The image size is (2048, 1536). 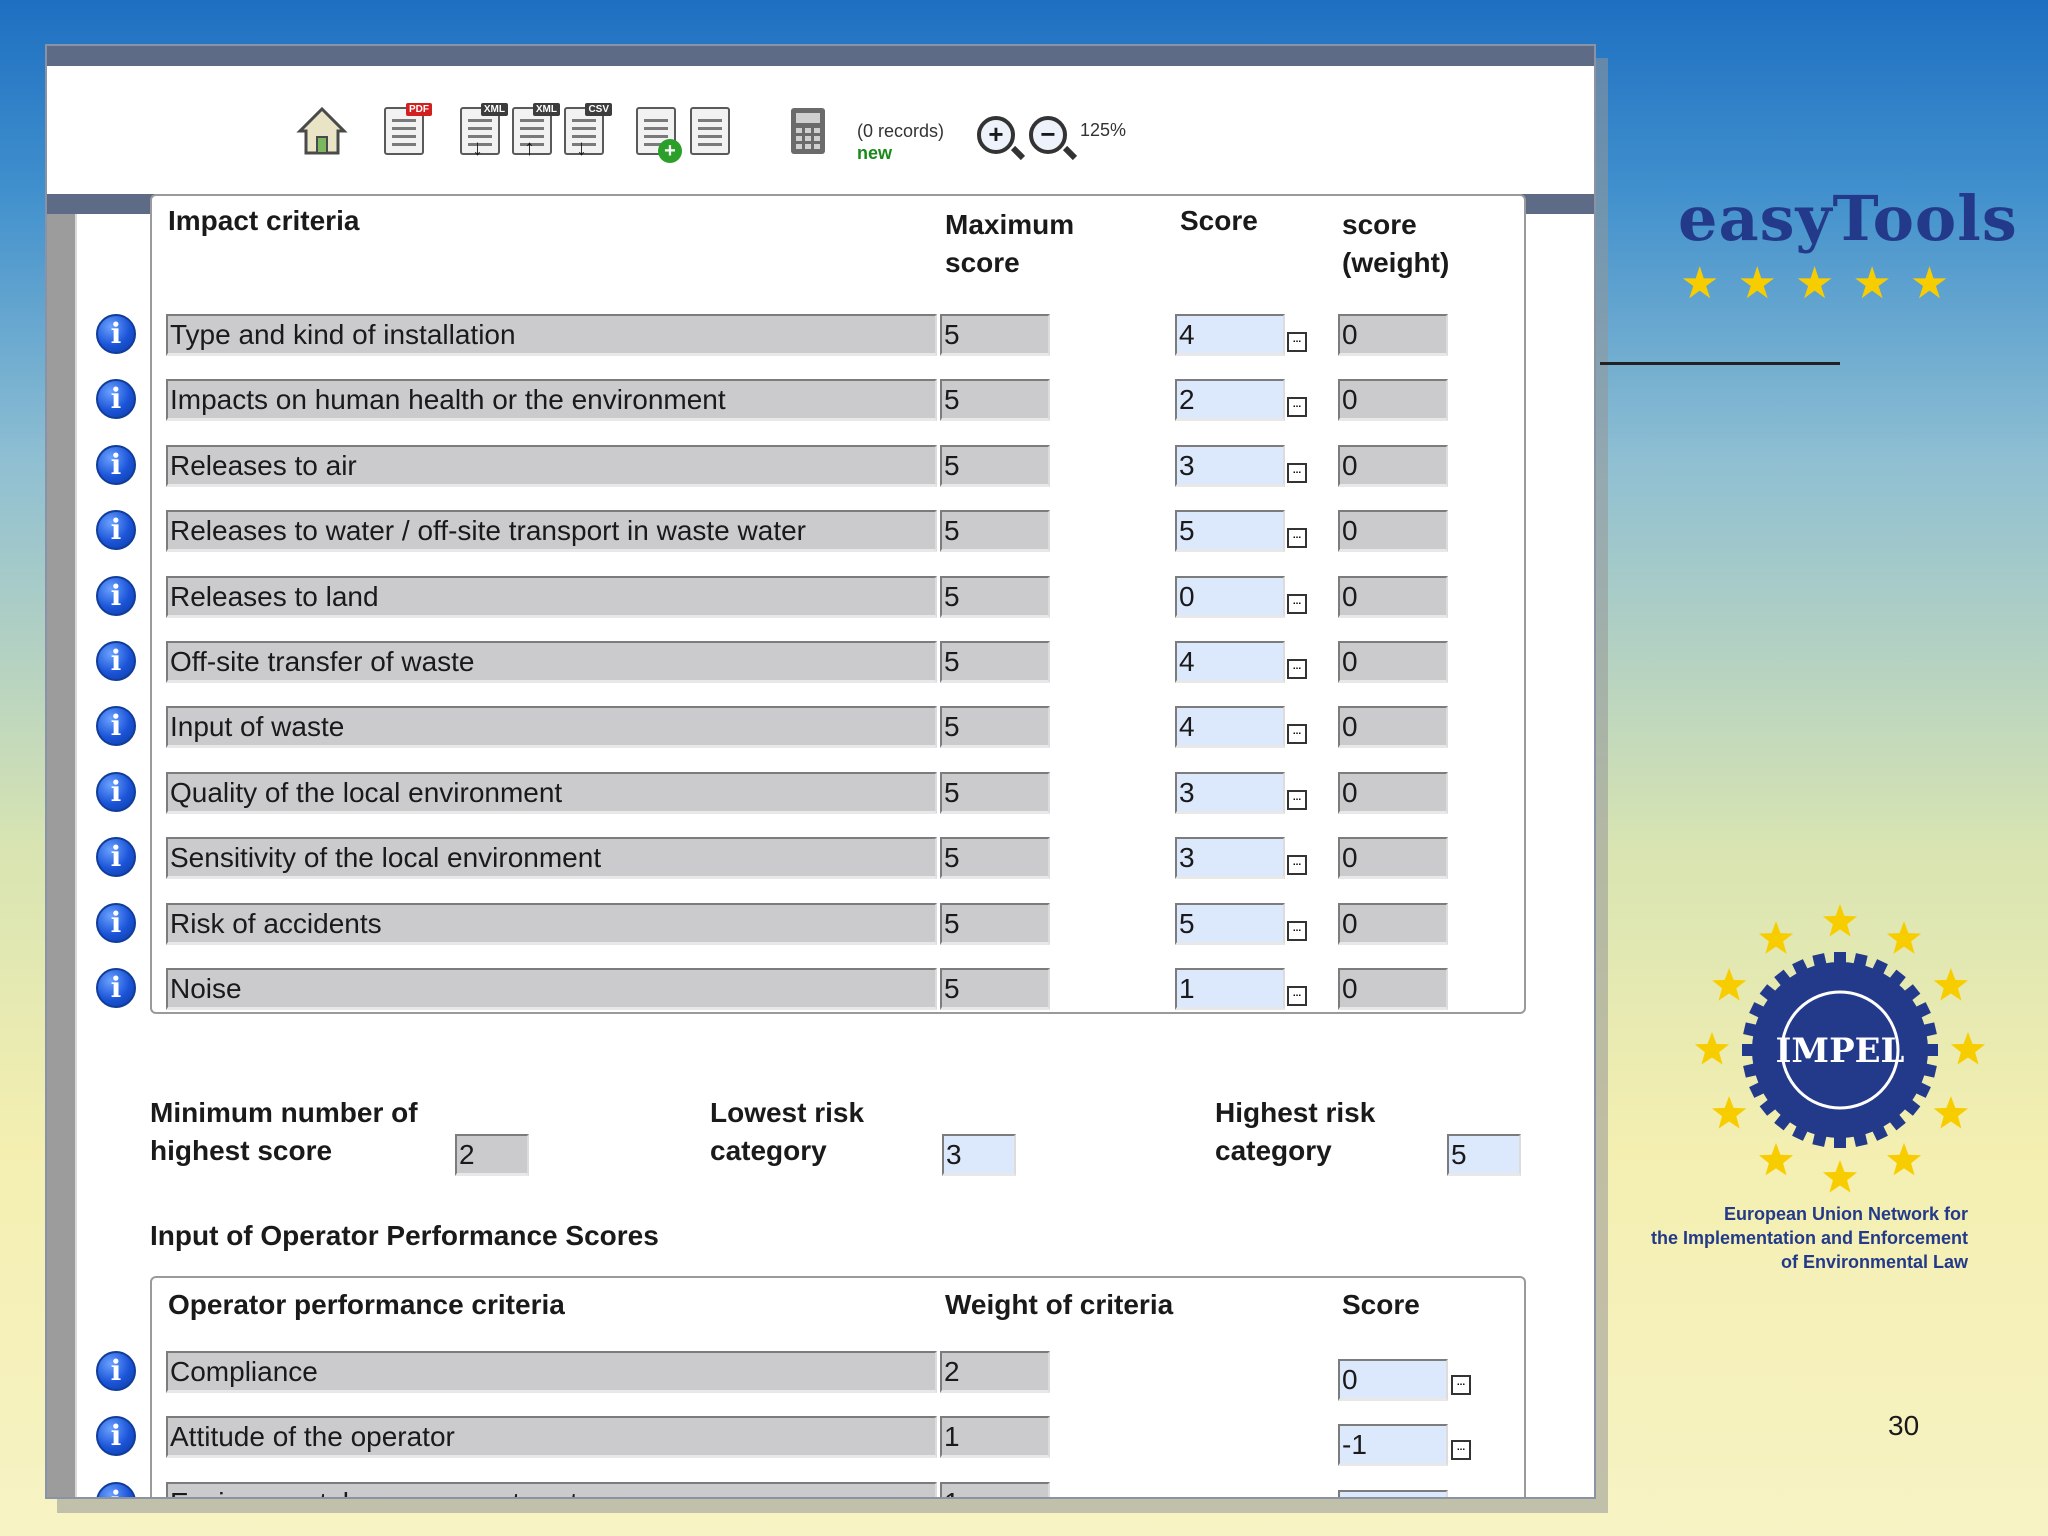 What do you see at coordinates (551, 335) in the screenshot?
I see `impact-criterion-label: Type and kind of installation` at bounding box center [551, 335].